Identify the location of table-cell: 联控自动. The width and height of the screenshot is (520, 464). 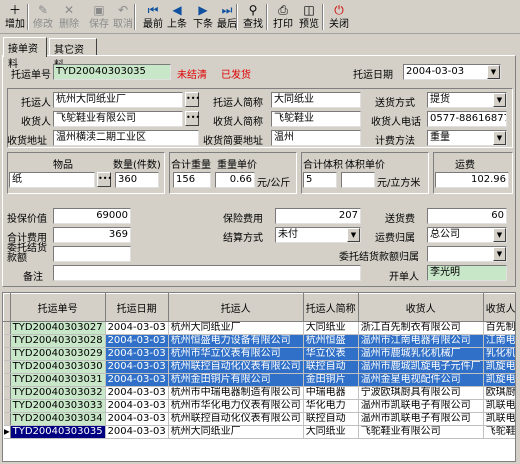
(331, 419).